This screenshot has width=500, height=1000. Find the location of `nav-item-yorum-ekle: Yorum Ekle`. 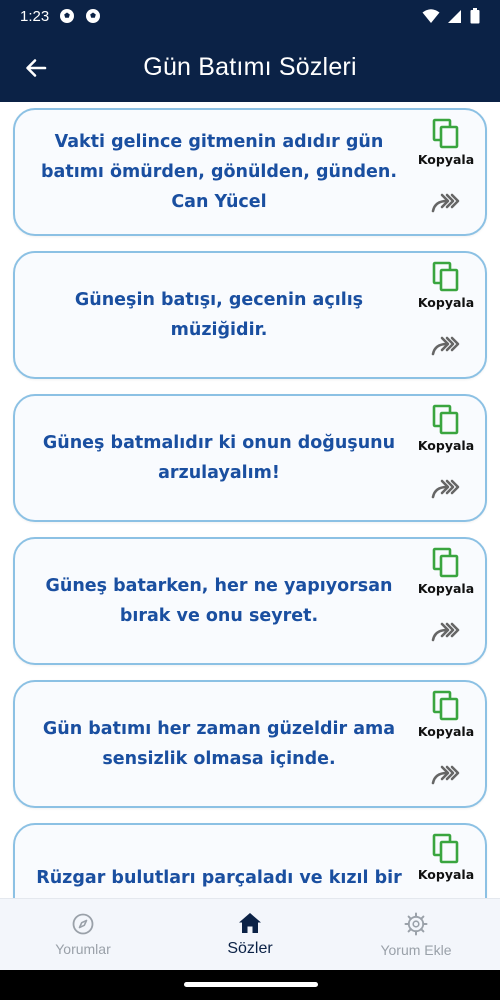

nav-item-yorum-ekle: Yorum Ekle is located at coordinates (416, 935).